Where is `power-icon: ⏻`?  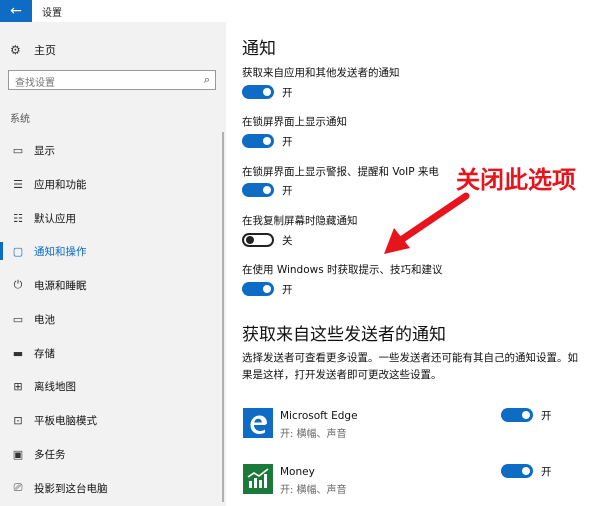
power-icon: ⏻ is located at coordinates (18, 284).